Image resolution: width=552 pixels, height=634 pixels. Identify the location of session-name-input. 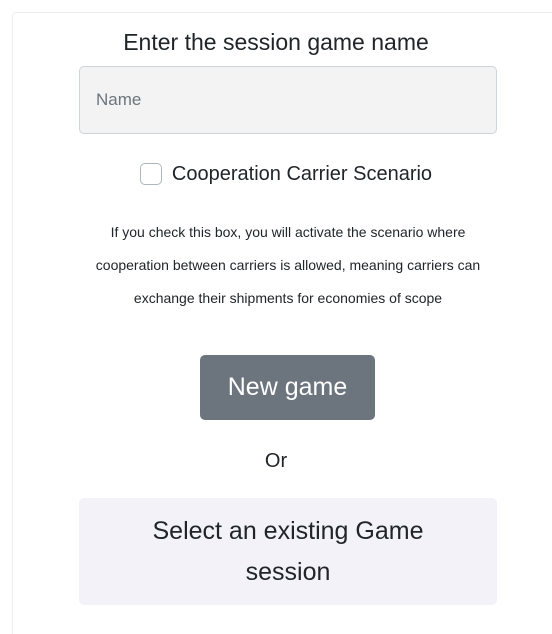
(288, 100).